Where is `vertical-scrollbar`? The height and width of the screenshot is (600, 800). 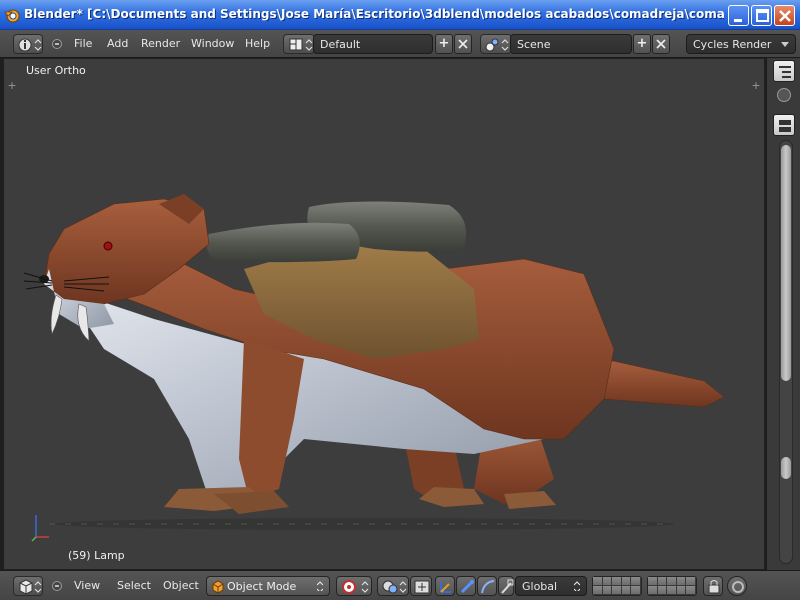 vertical-scrollbar is located at coordinates (786, 352).